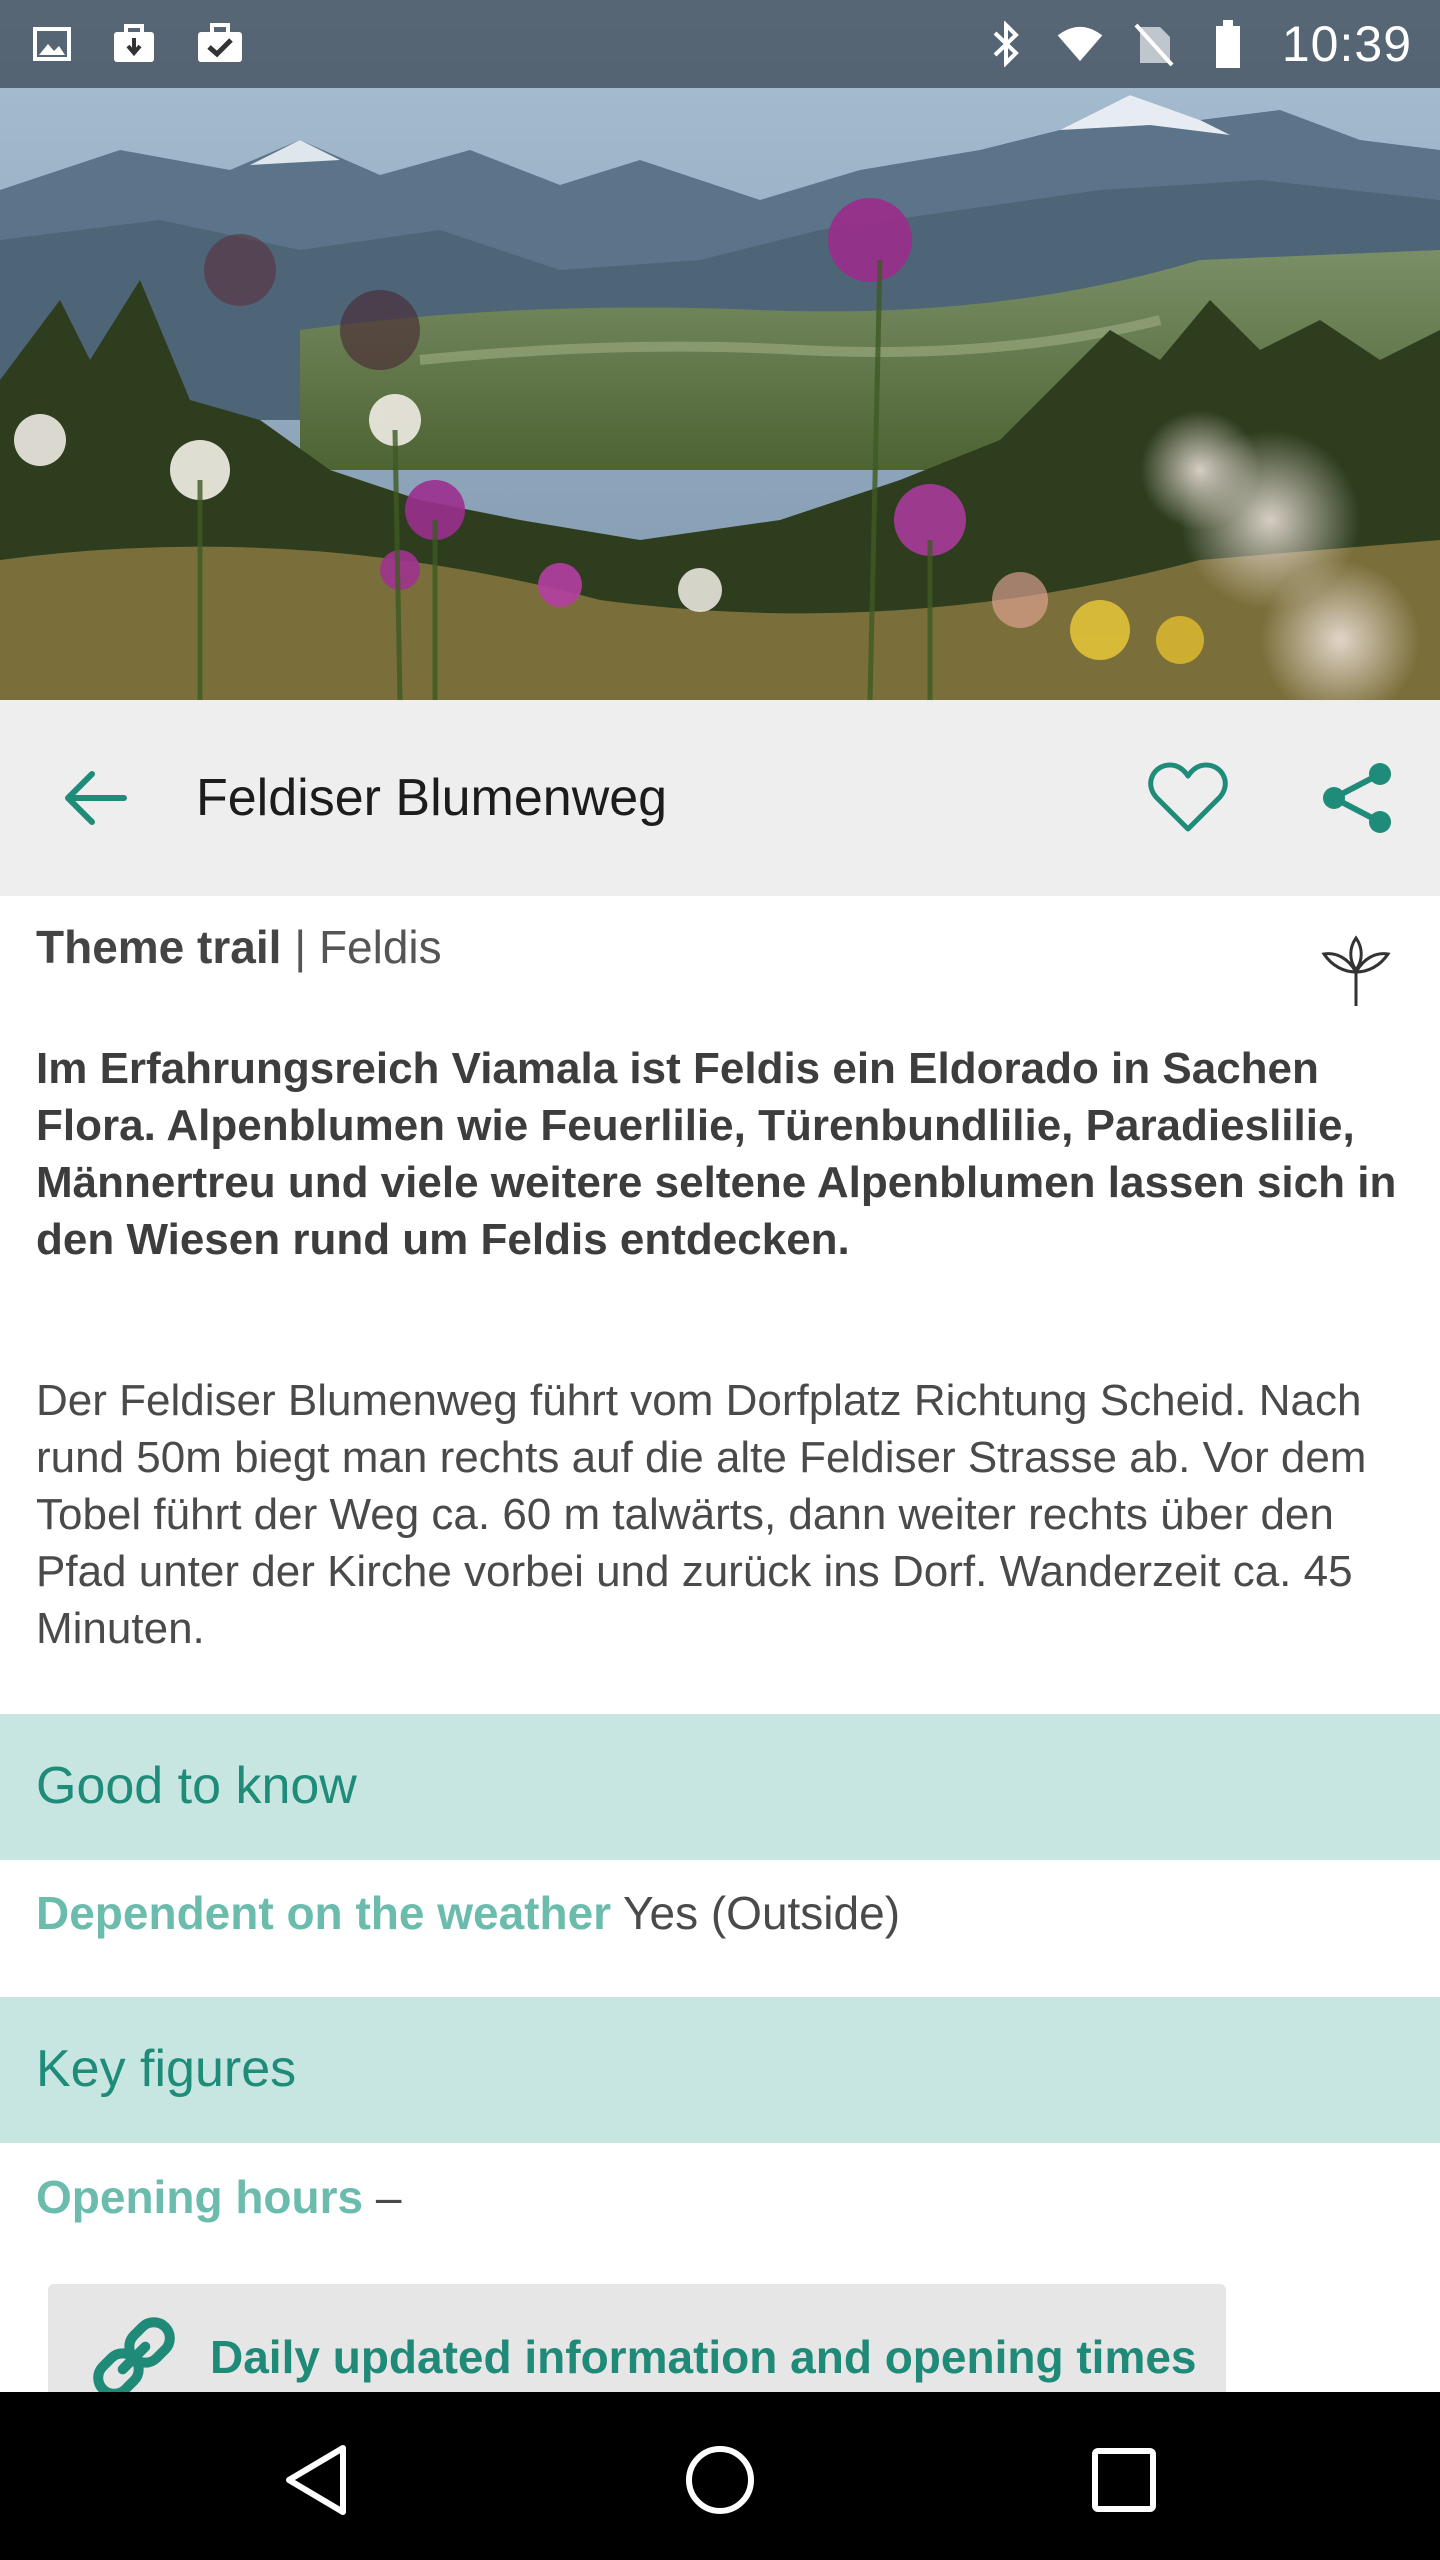 The height and width of the screenshot is (2560, 1440). I want to click on status-bar: 10:39, so click(720, 44).